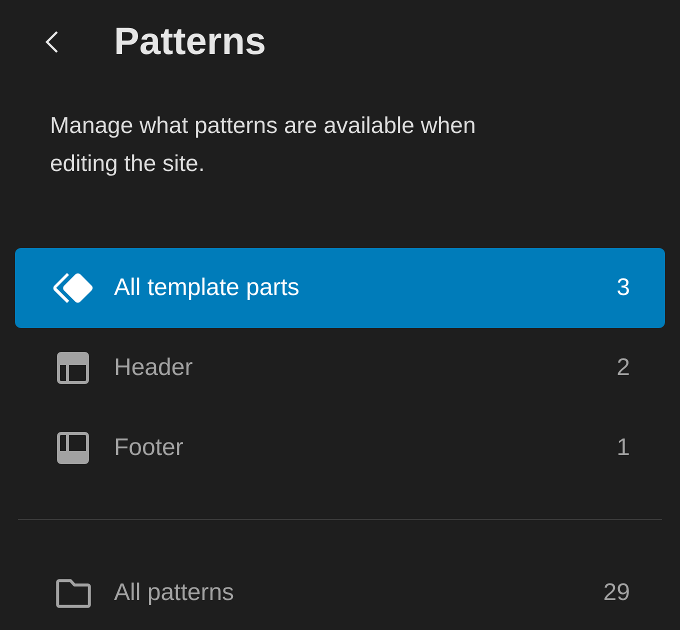 This screenshot has width=680, height=630. Describe the element at coordinates (190, 42) in the screenshot. I see `panel-title: Patterns` at that location.